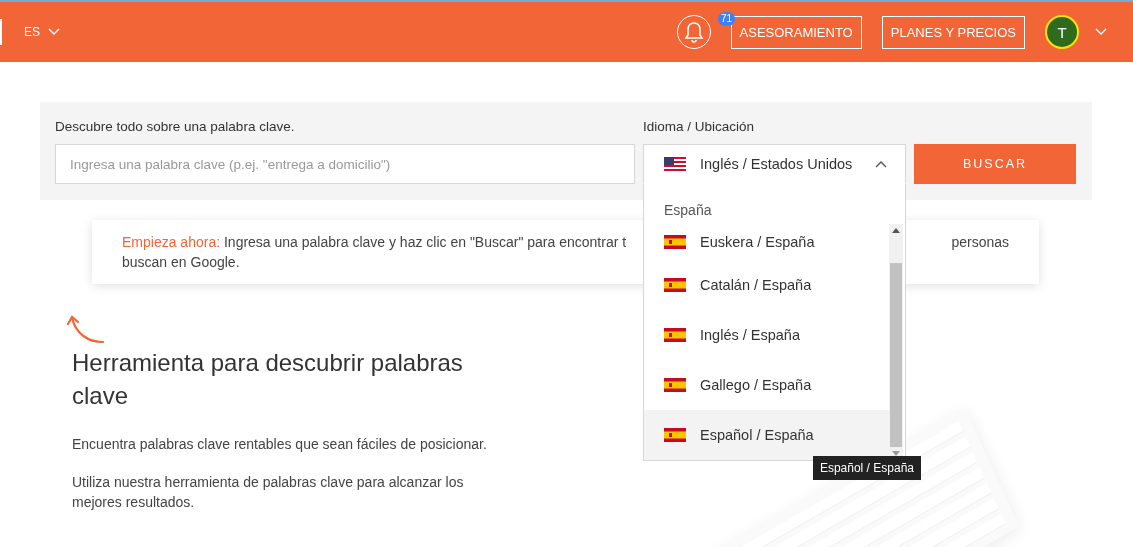 The width and height of the screenshot is (1133, 547). Describe the element at coordinates (693, 32) in the screenshot. I see `bell-icon` at that location.